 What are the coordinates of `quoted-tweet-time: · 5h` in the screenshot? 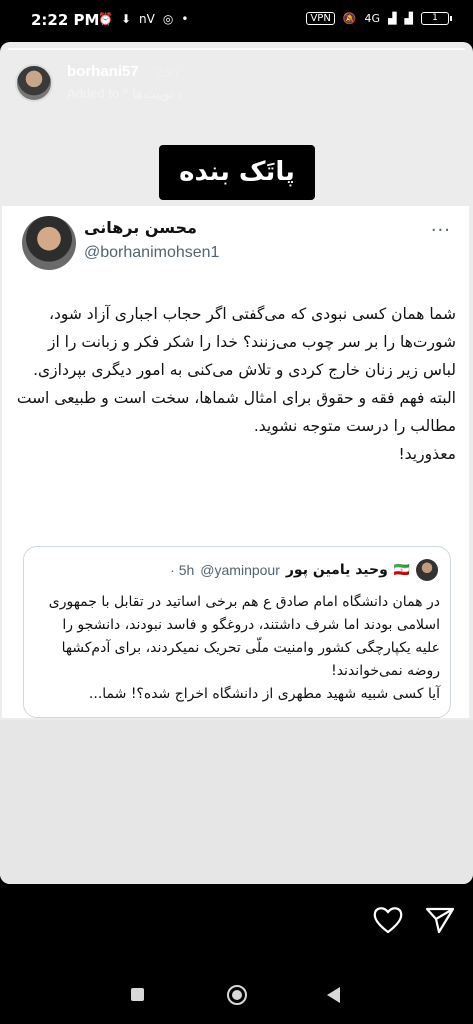 It's located at (182, 570).